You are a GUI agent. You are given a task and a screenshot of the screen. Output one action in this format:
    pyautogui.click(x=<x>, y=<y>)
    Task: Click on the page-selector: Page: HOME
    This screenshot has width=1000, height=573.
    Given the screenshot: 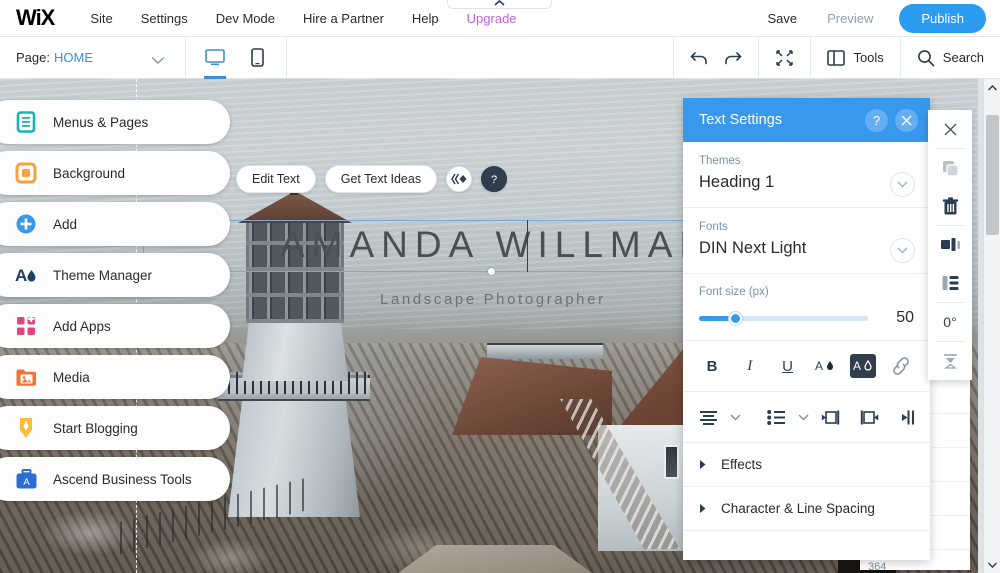 What is the action you would take?
    pyautogui.click(x=93, y=57)
    